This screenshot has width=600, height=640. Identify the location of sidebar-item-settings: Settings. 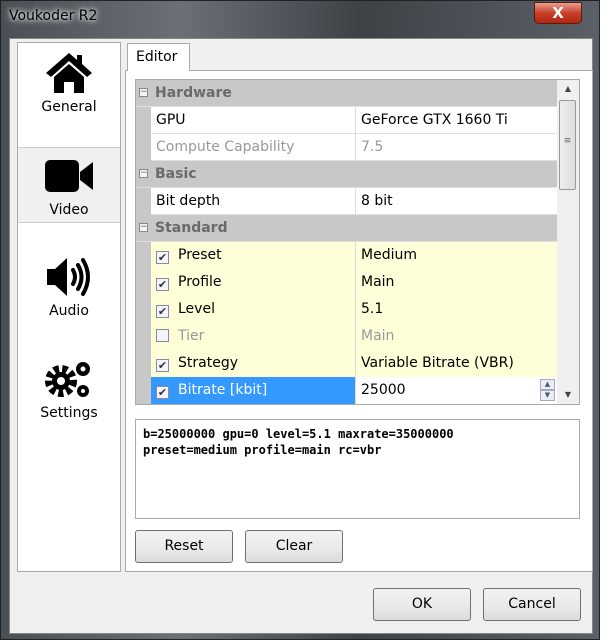
(69, 389).